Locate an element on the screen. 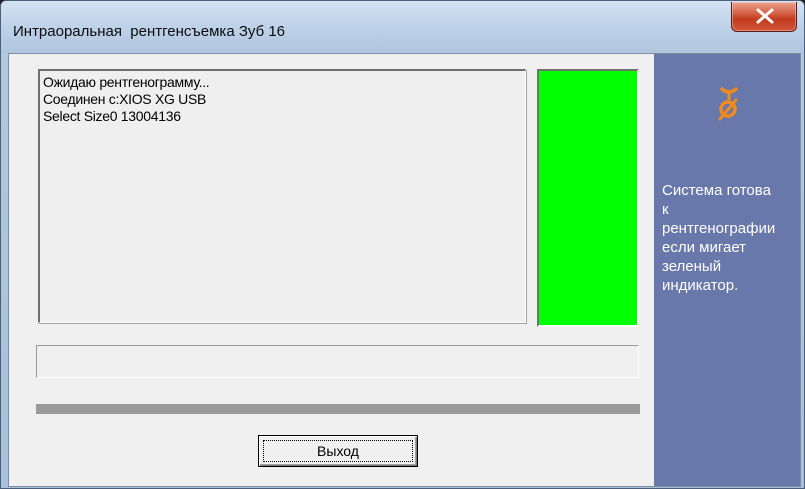 The height and width of the screenshot is (489, 805). close-icon is located at coordinates (765, 16).